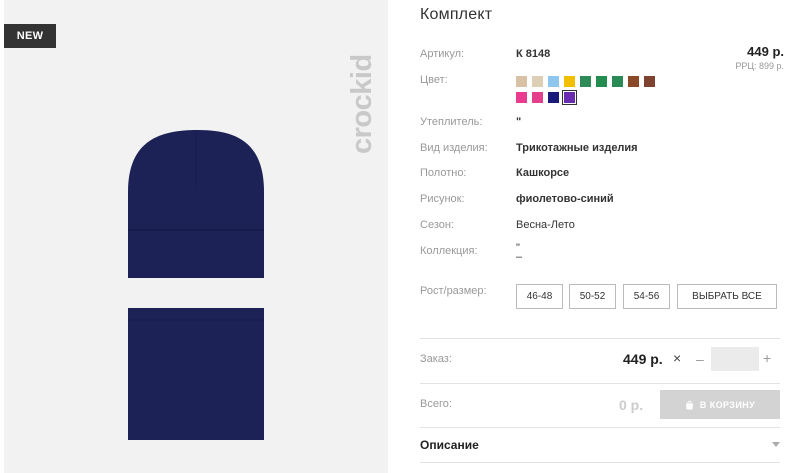 The width and height of the screenshot is (800, 473). I want to click on brand-logo: crockid, so click(362, 104).